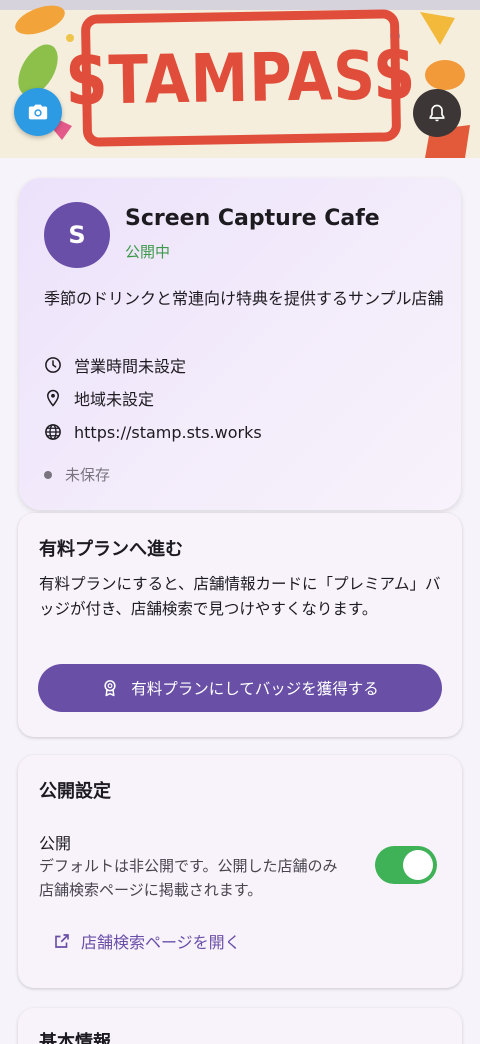 The height and width of the screenshot is (1044, 480). I want to click on area-text: 地域未設定, so click(114, 399).